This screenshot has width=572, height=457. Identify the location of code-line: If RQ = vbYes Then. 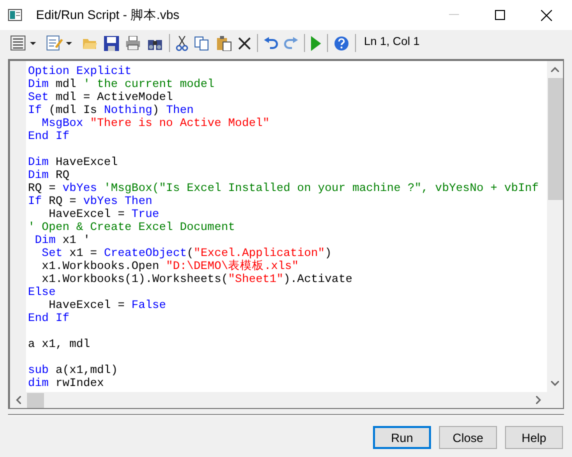
(91, 201).